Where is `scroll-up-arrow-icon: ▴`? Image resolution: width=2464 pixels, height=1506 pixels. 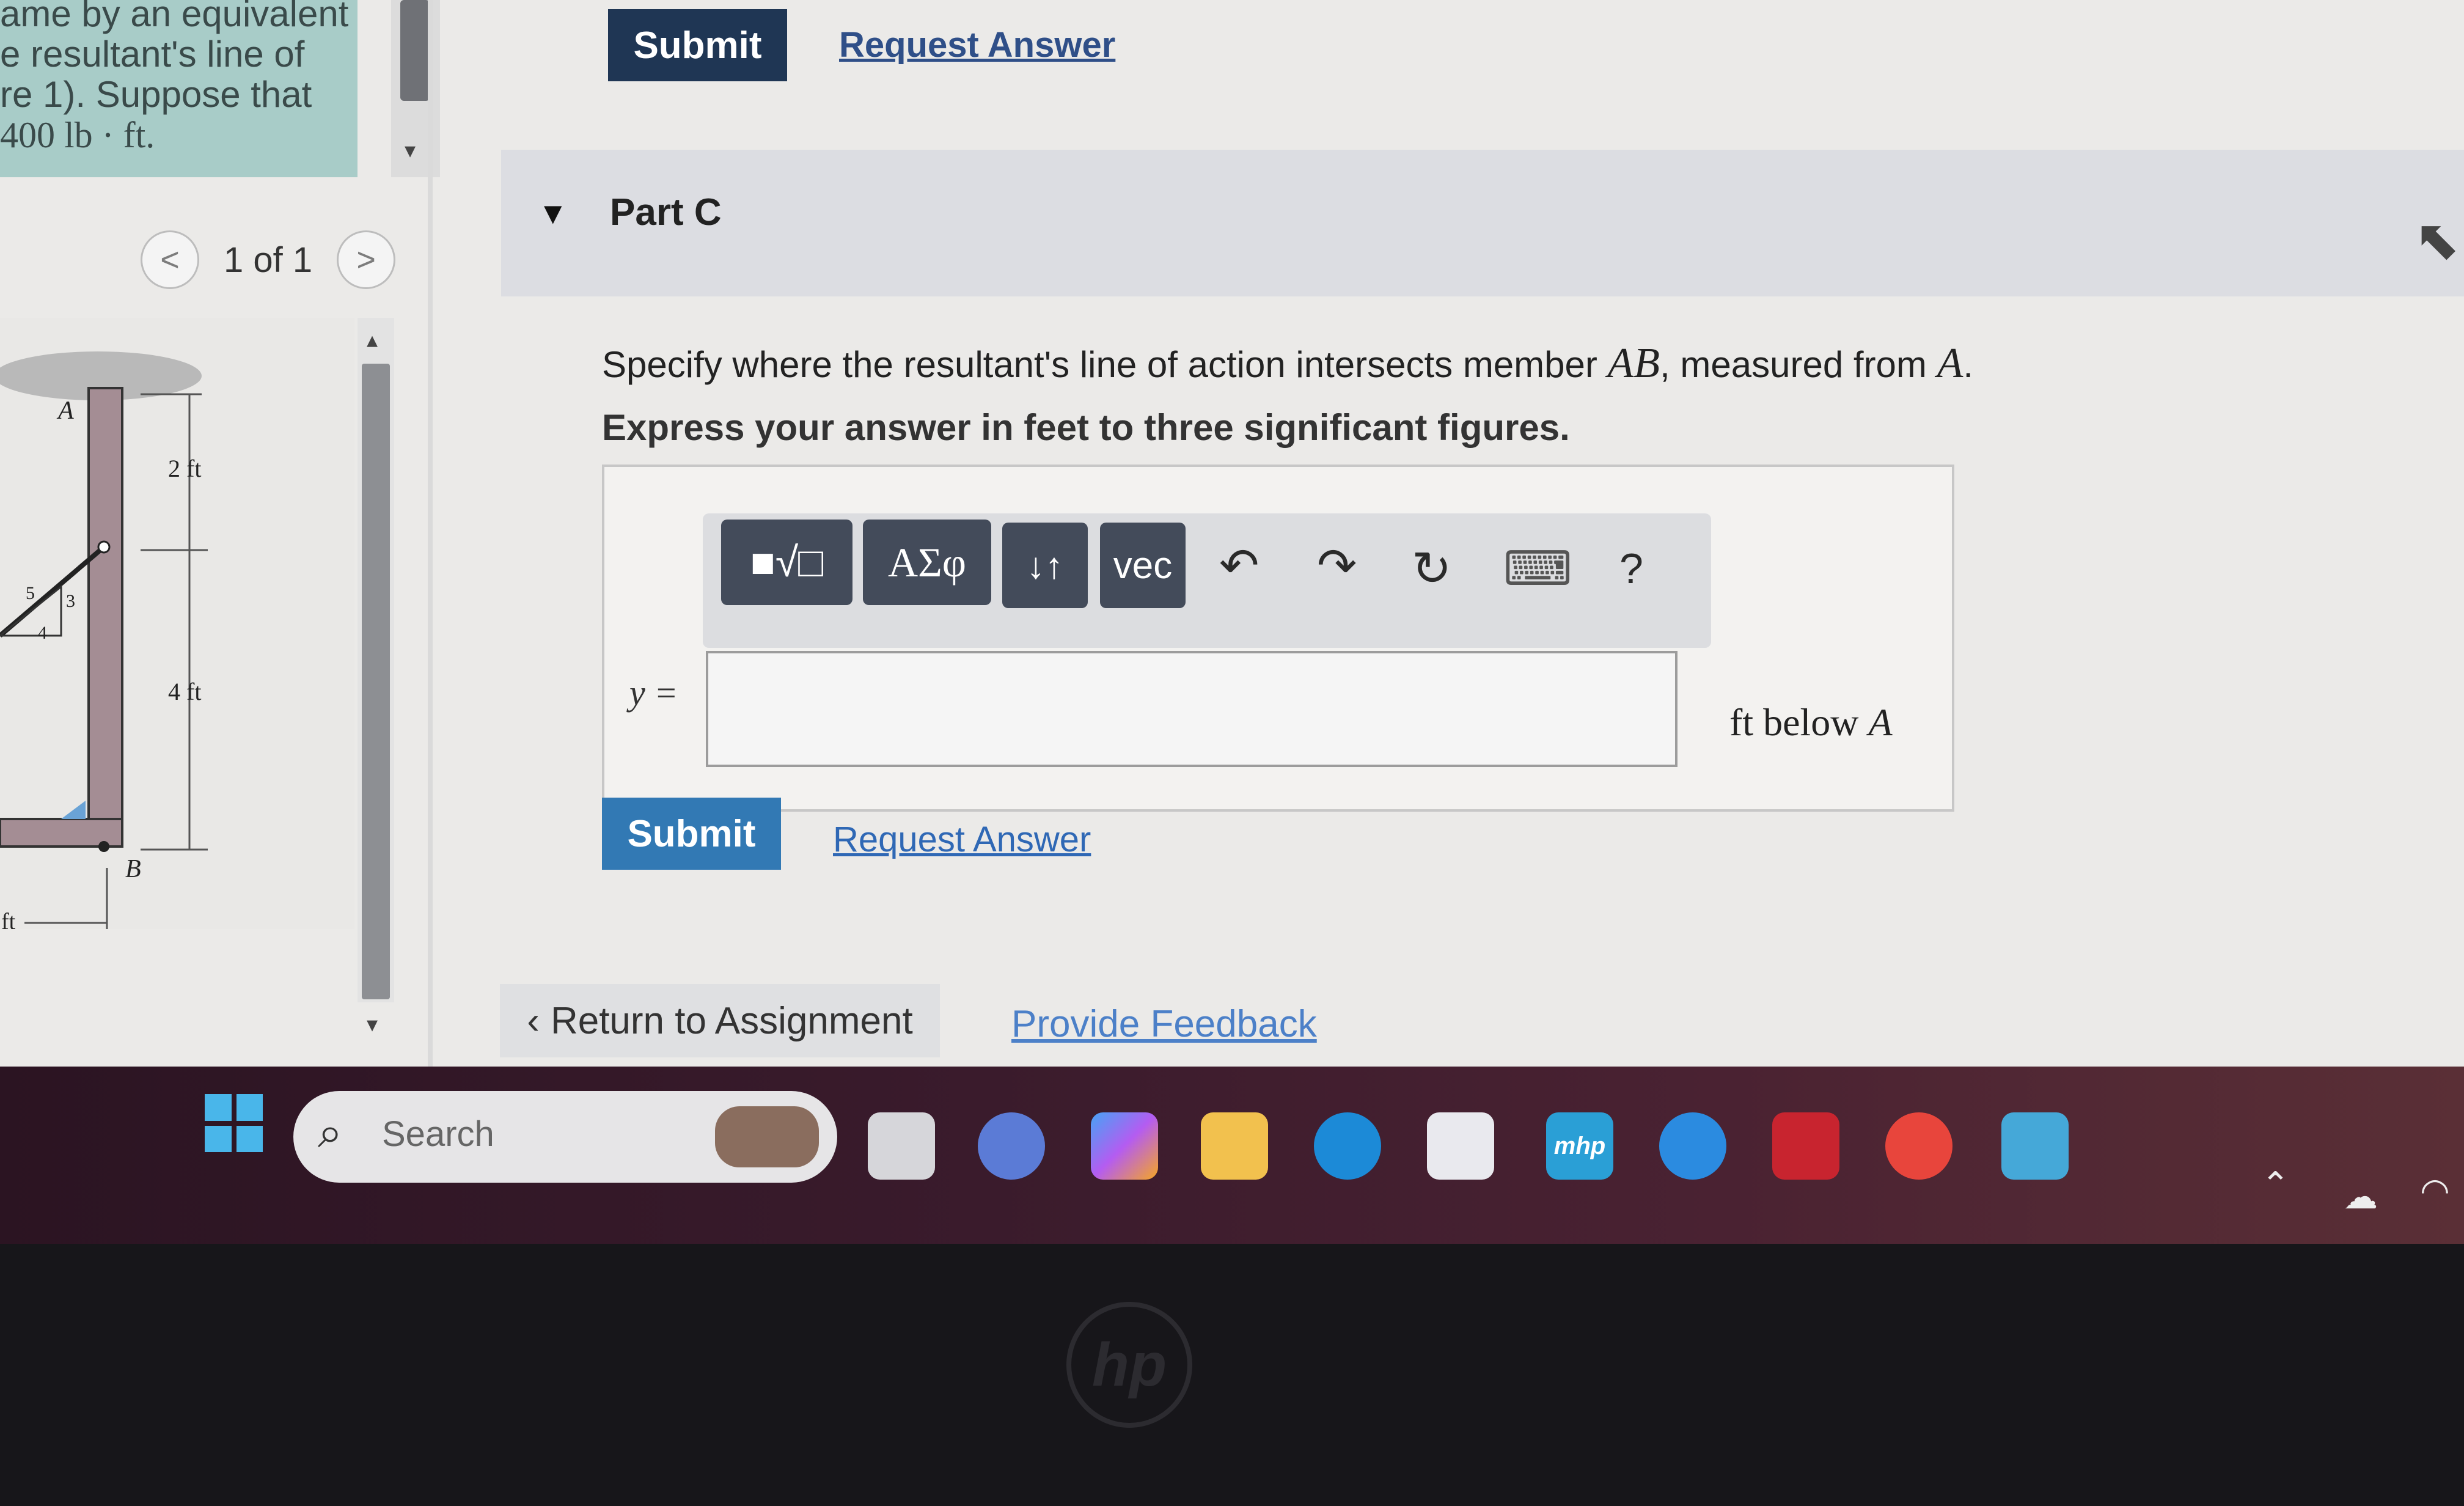 scroll-up-arrow-icon: ▴ is located at coordinates (373, 340).